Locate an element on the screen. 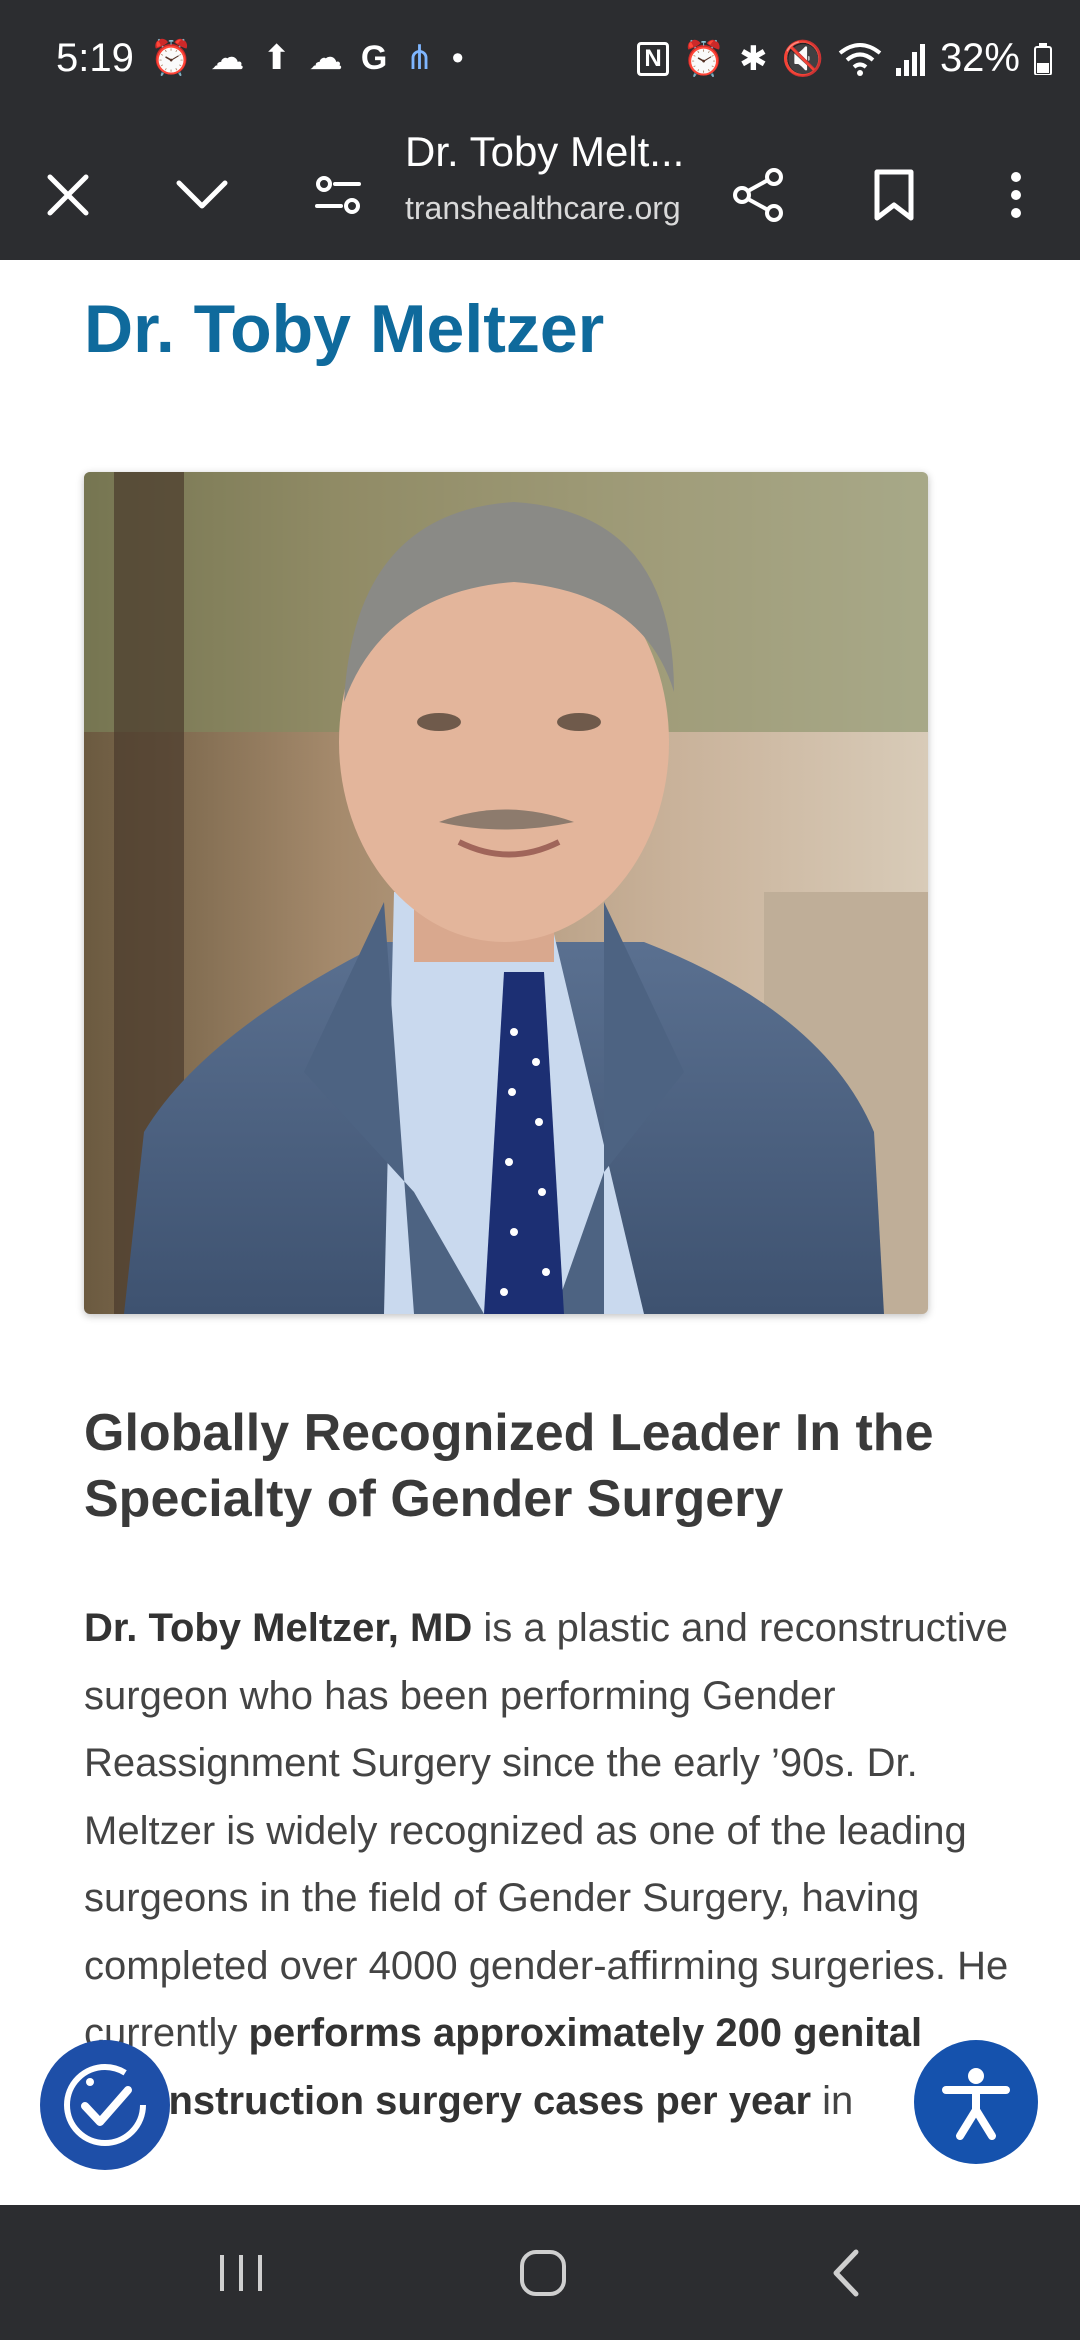  people-icon: ⋔ is located at coordinates (419, 58).